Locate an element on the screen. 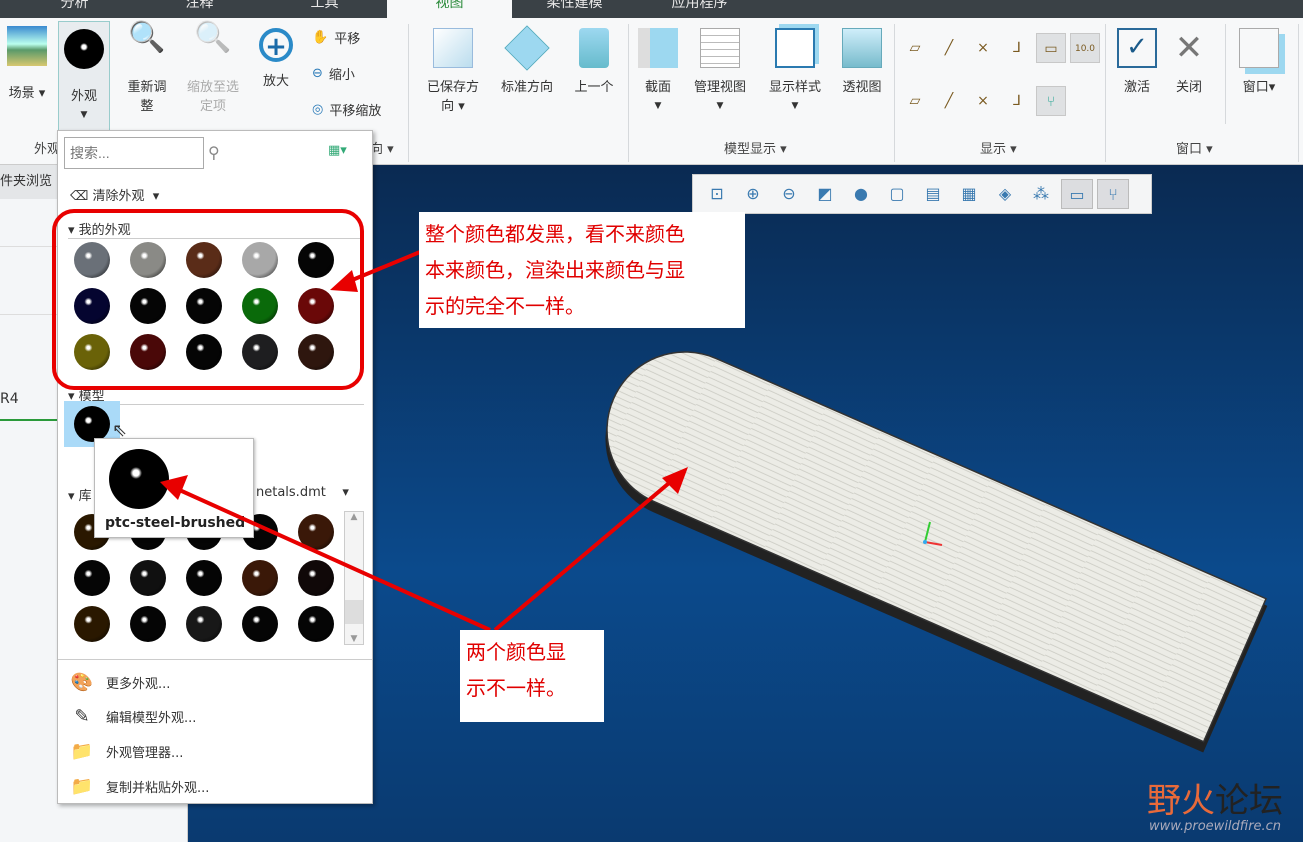 Image resolution: width=1303 pixels, height=846 pixels. arrow-to-model is located at coordinates (585, 554).